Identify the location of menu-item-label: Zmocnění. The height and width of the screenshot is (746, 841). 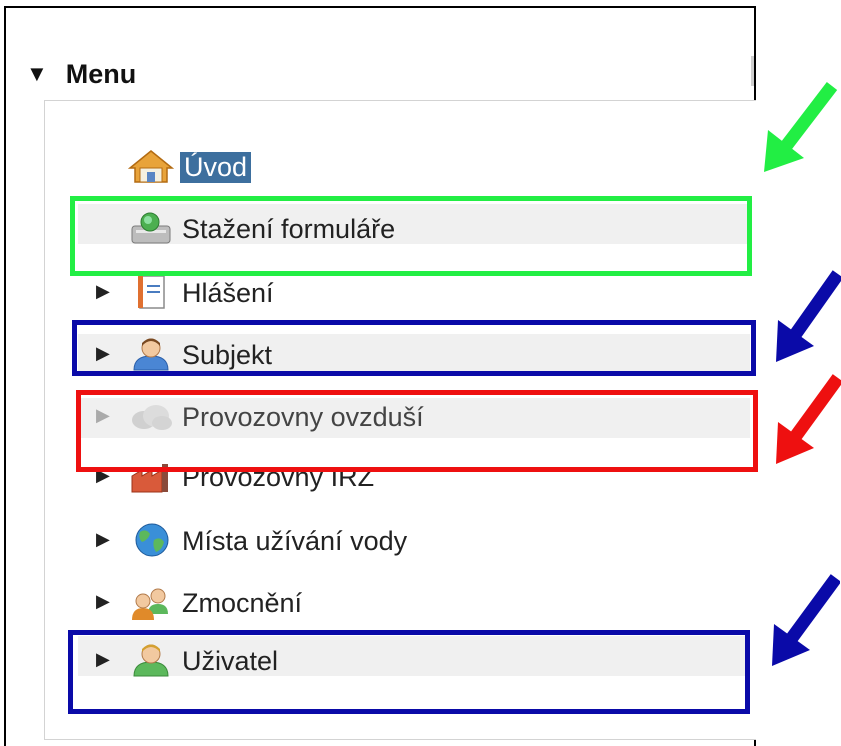
(242, 603).